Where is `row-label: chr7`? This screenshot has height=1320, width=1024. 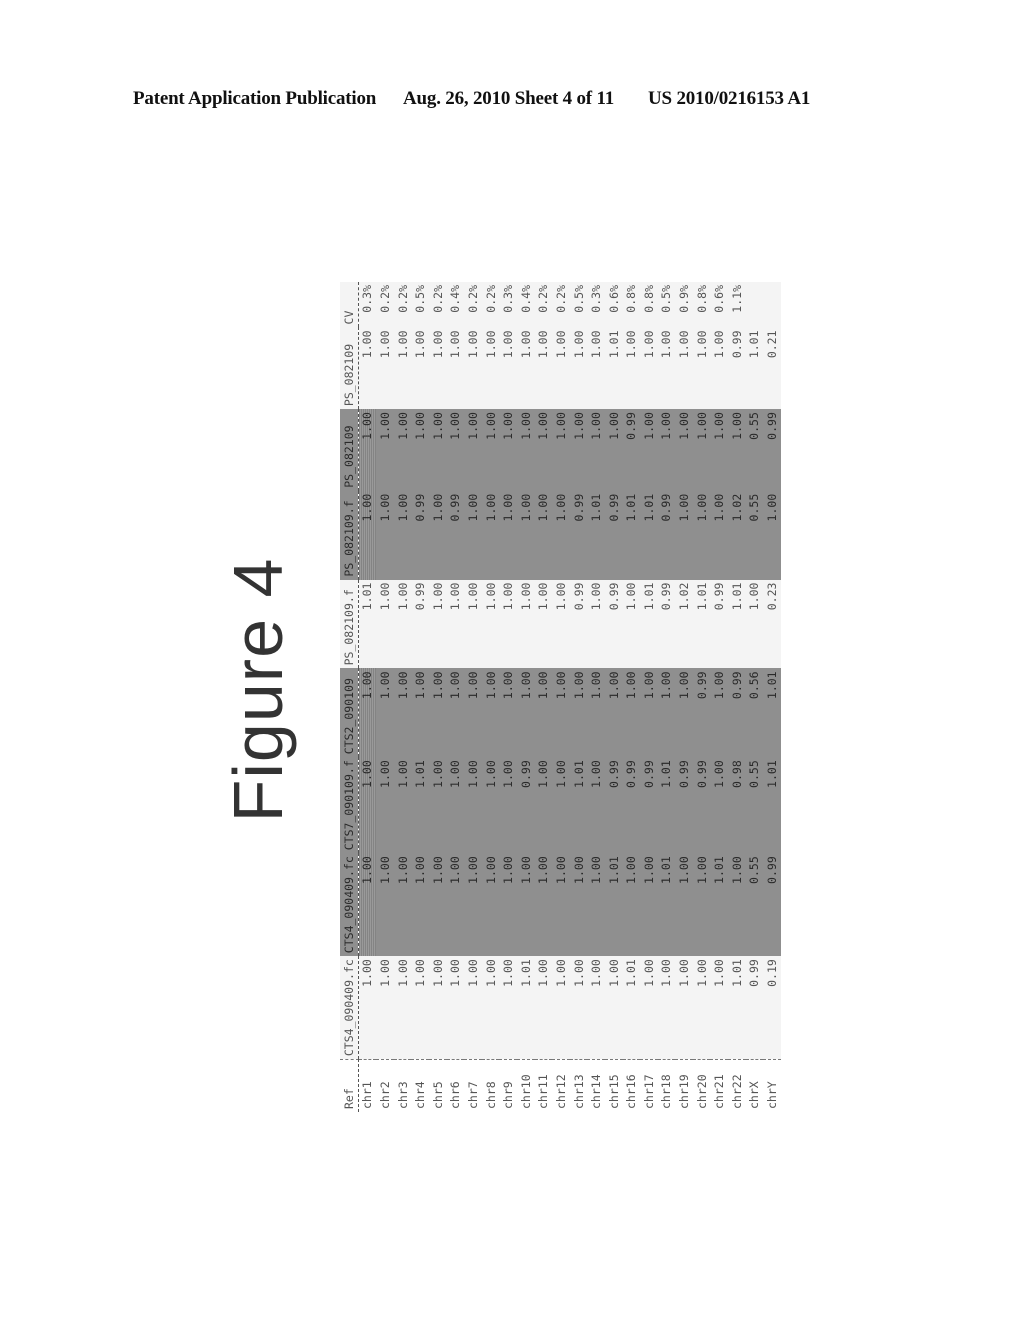 row-label: chr7 is located at coordinates (473, 1085).